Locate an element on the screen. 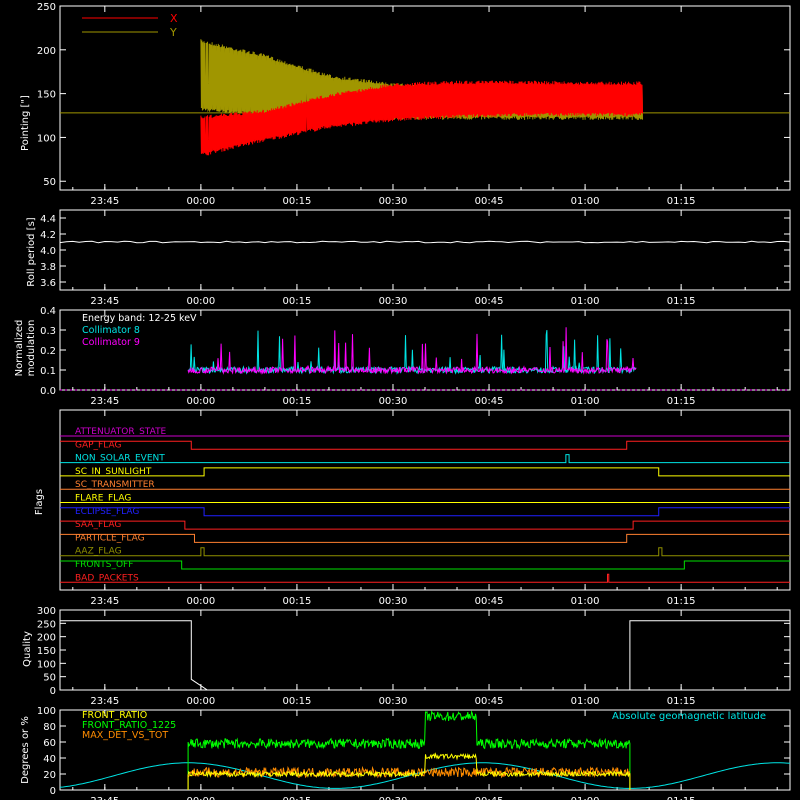  roll-xtick-label: 01:15 is located at coordinates (681, 301).